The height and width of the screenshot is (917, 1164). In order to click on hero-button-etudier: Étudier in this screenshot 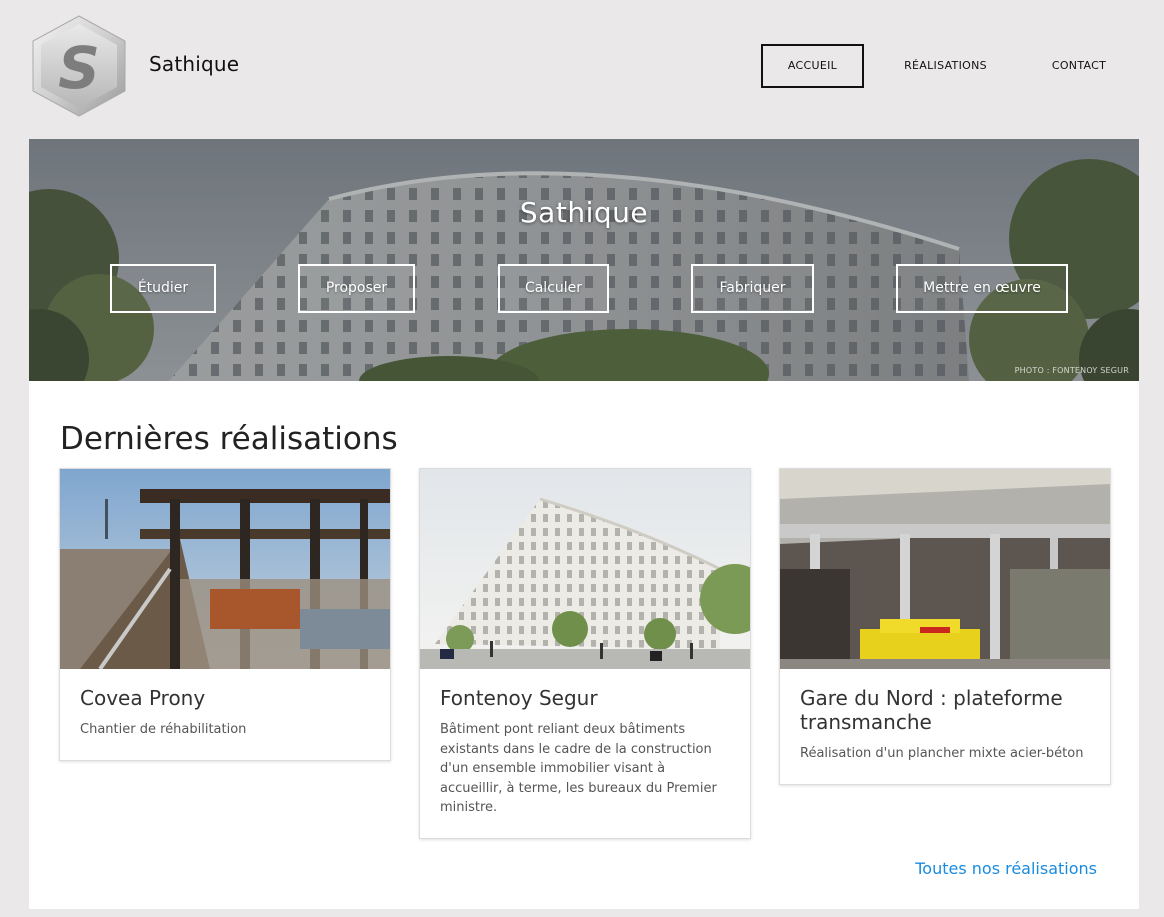, I will do `click(163, 288)`.